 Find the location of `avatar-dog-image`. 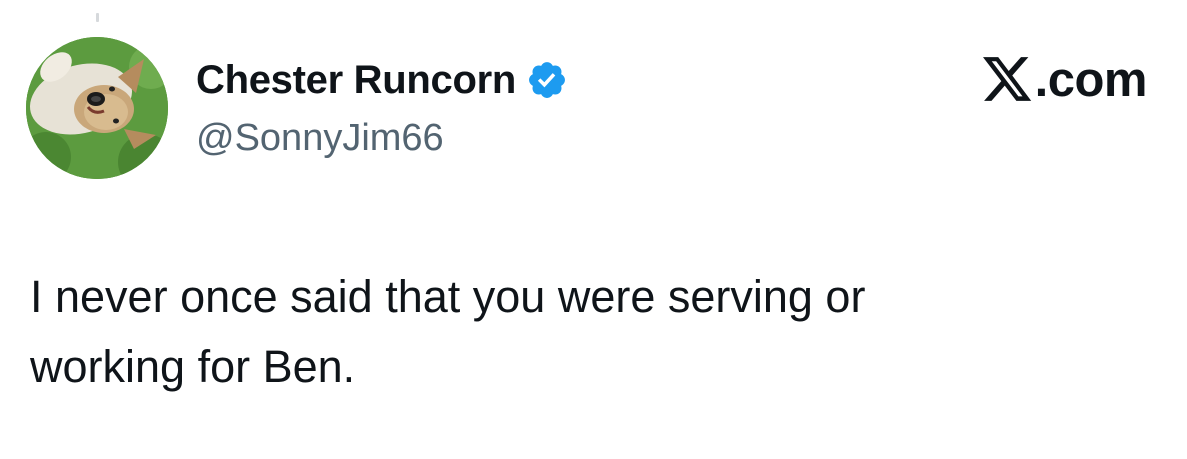

avatar-dog-image is located at coordinates (97, 108).